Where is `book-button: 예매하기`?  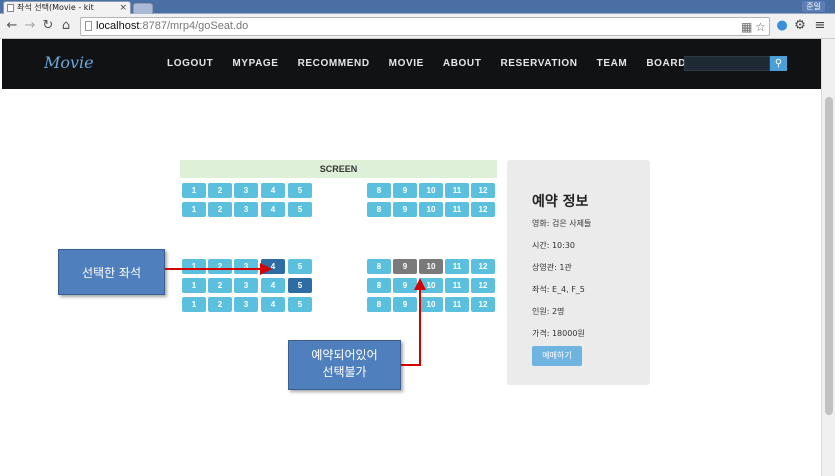 book-button: 예매하기 is located at coordinates (557, 356).